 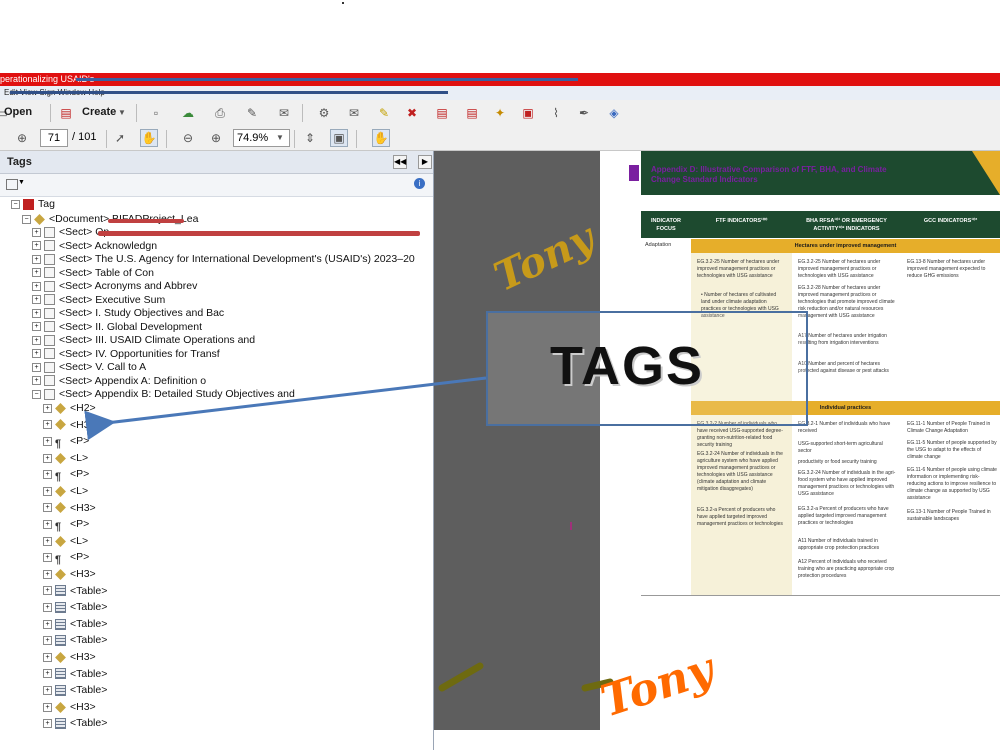 I want to click on brush-stroke, so click(x=461, y=677).